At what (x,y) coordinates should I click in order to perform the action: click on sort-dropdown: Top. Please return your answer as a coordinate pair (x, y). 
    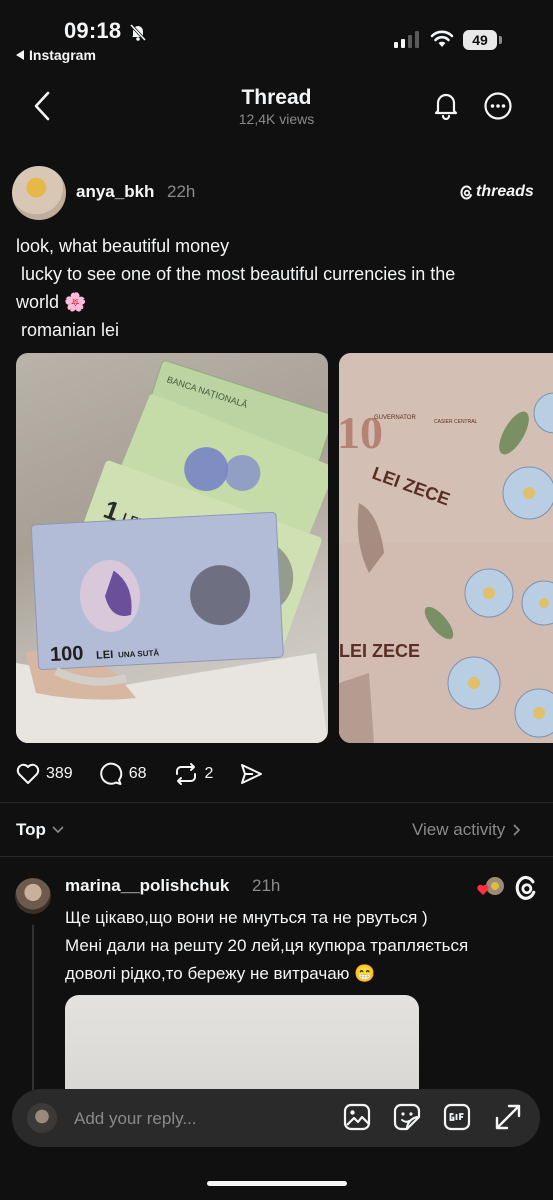
    Looking at the image, I should click on (40, 830).